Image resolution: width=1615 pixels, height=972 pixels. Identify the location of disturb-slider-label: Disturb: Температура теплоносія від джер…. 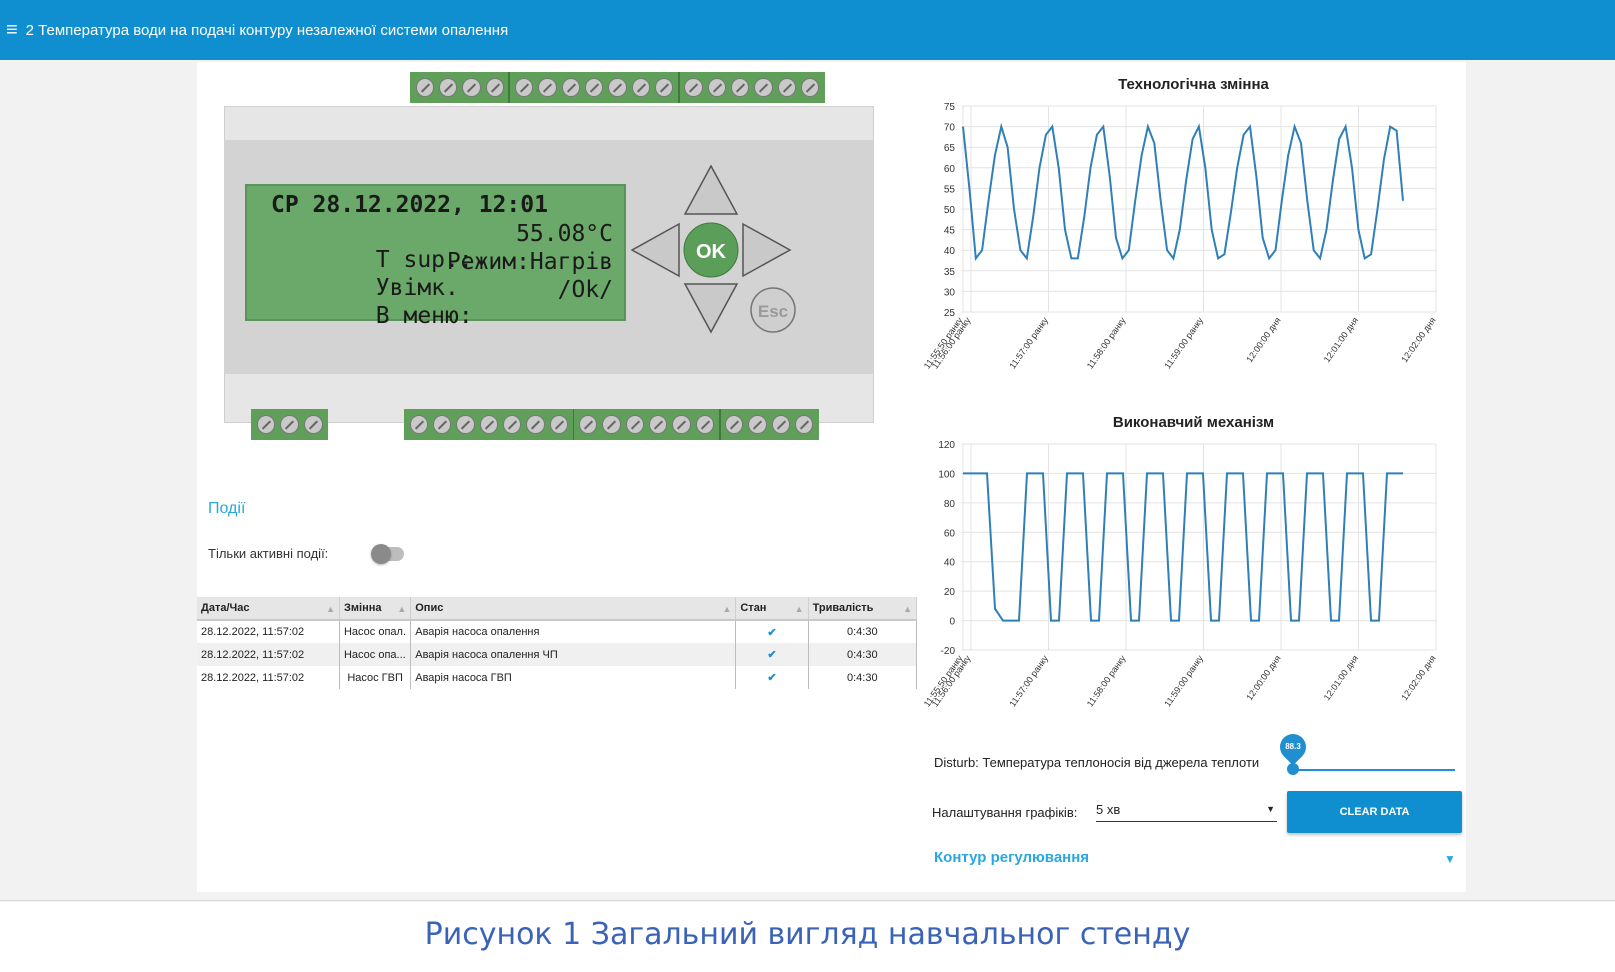
(1097, 762).